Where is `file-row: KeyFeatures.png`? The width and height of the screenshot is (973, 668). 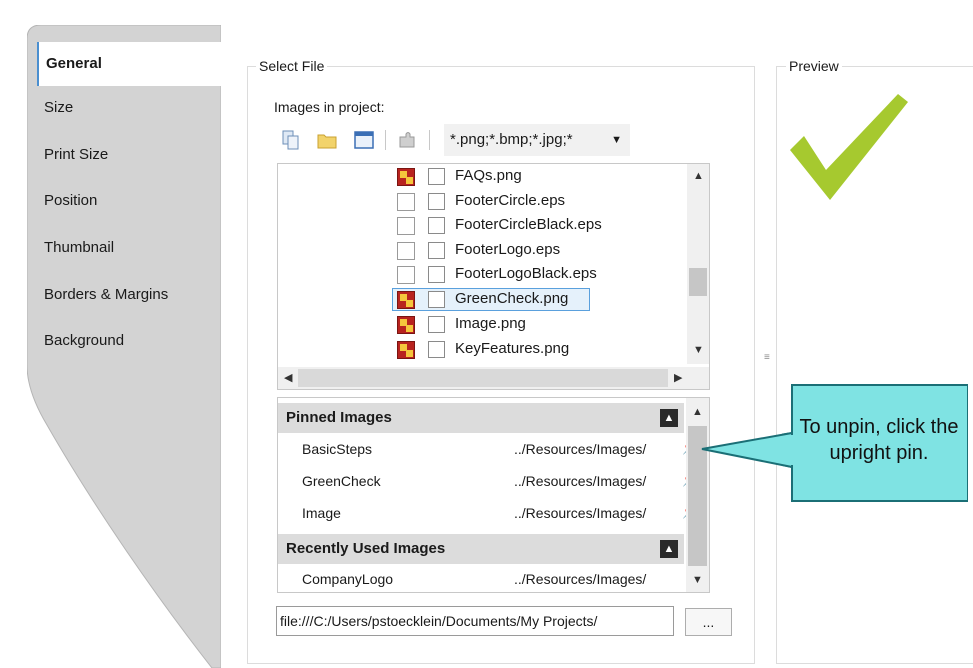
file-row: KeyFeatures.png is located at coordinates (488, 350).